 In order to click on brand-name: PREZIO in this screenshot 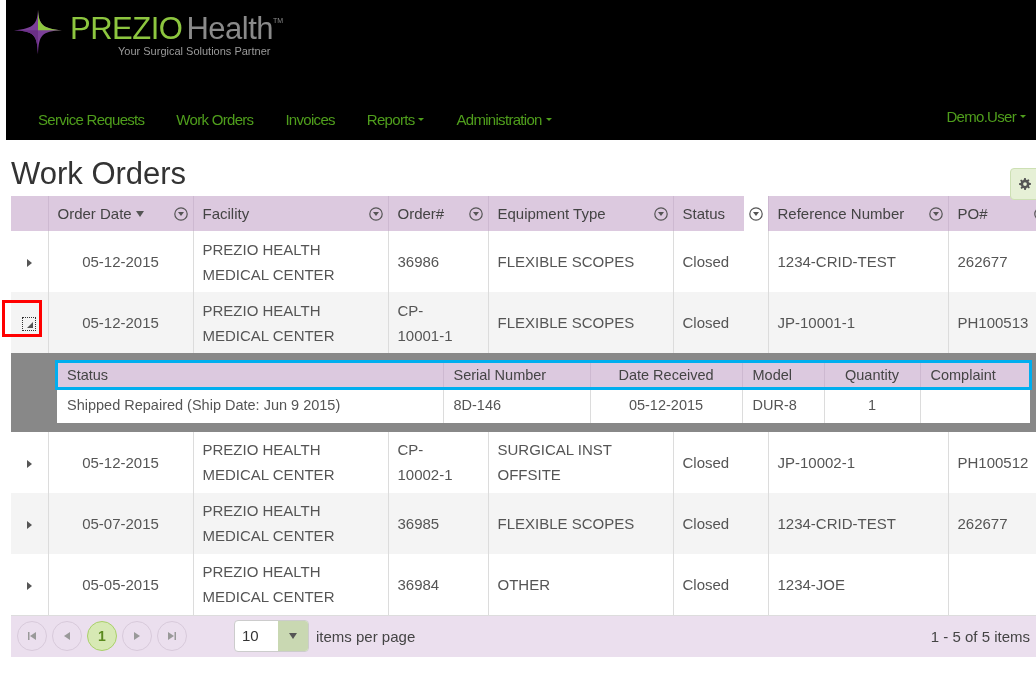, I will do `click(126, 29)`.